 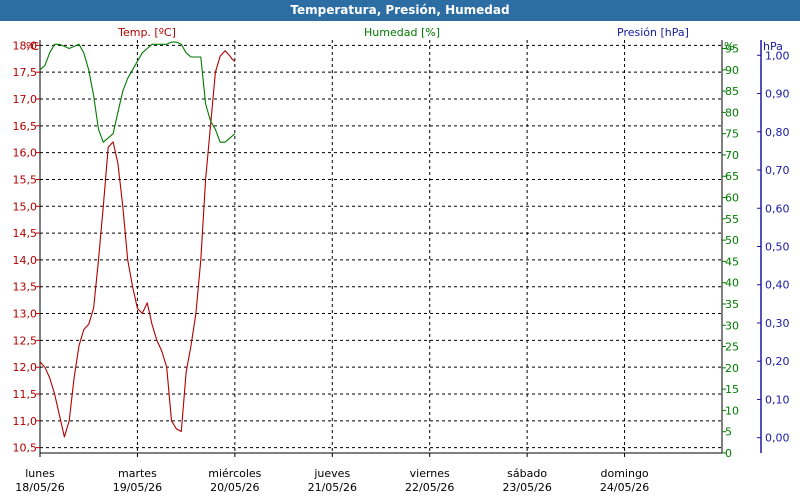 I want to click on day-name-label: domingo, so click(x=624, y=473).